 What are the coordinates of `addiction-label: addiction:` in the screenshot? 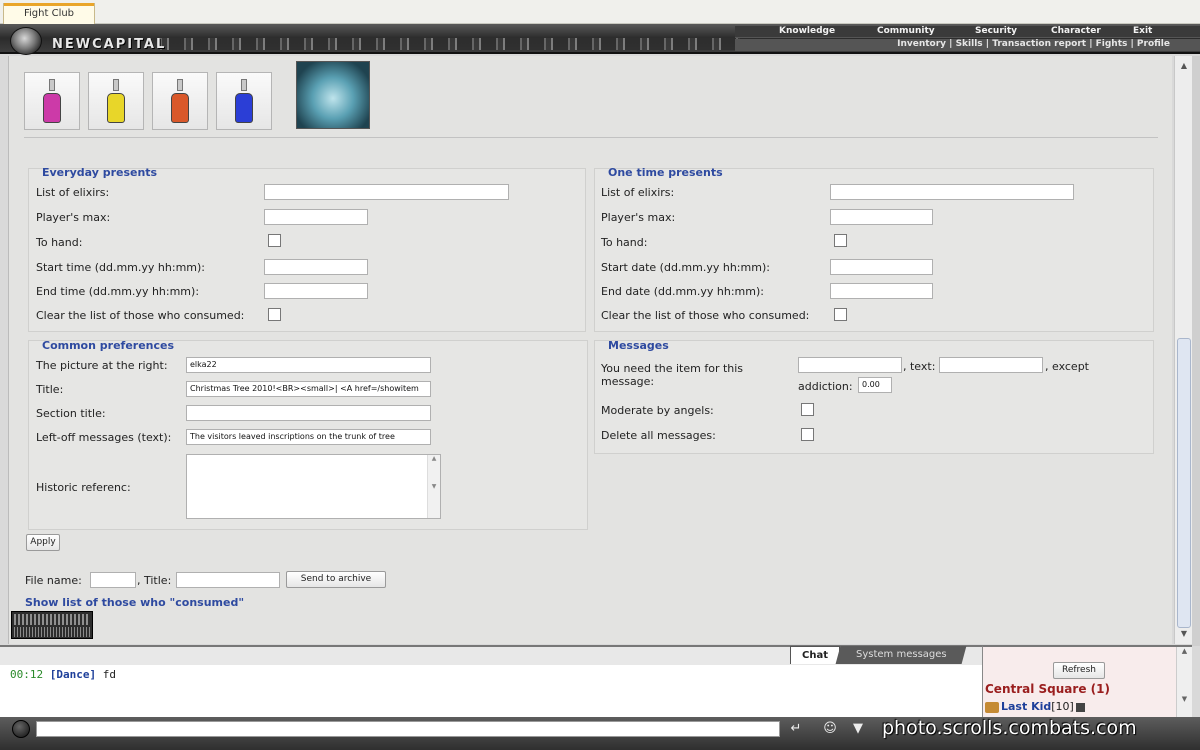 It's located at (825, 386).